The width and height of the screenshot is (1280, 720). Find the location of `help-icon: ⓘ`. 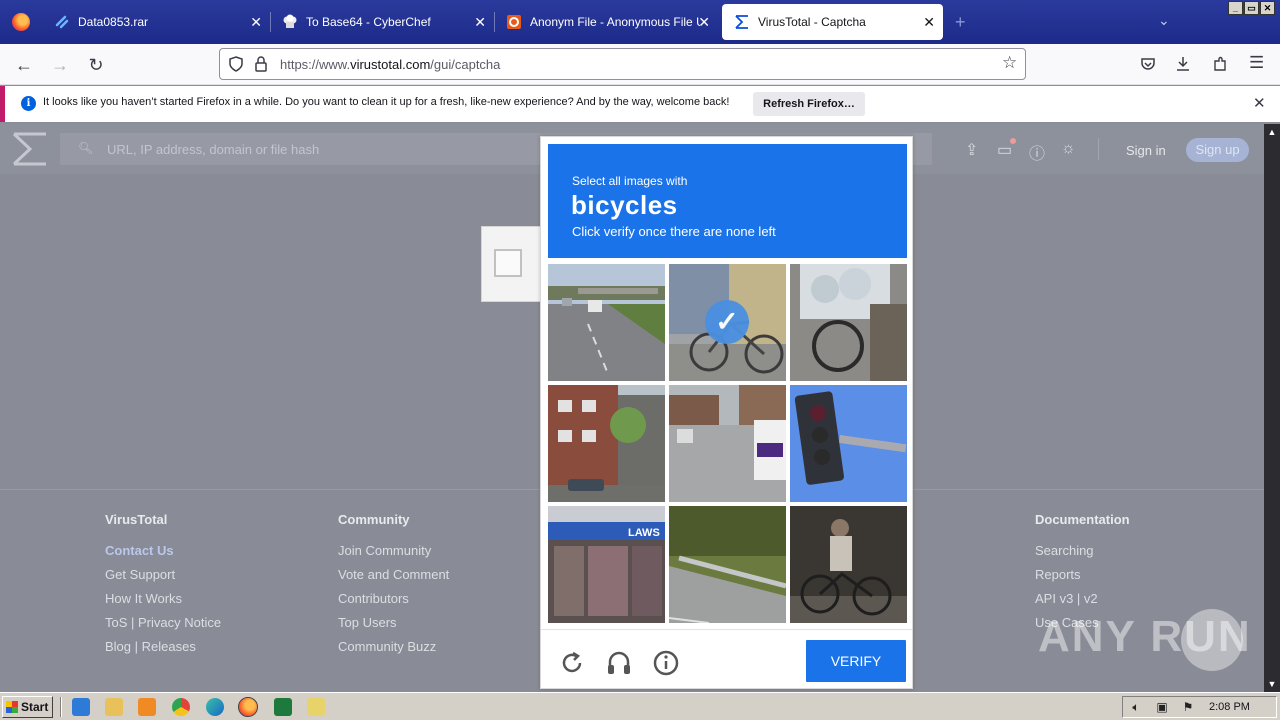

help-icon: ⓘ is located at coordinates (1037, 152).